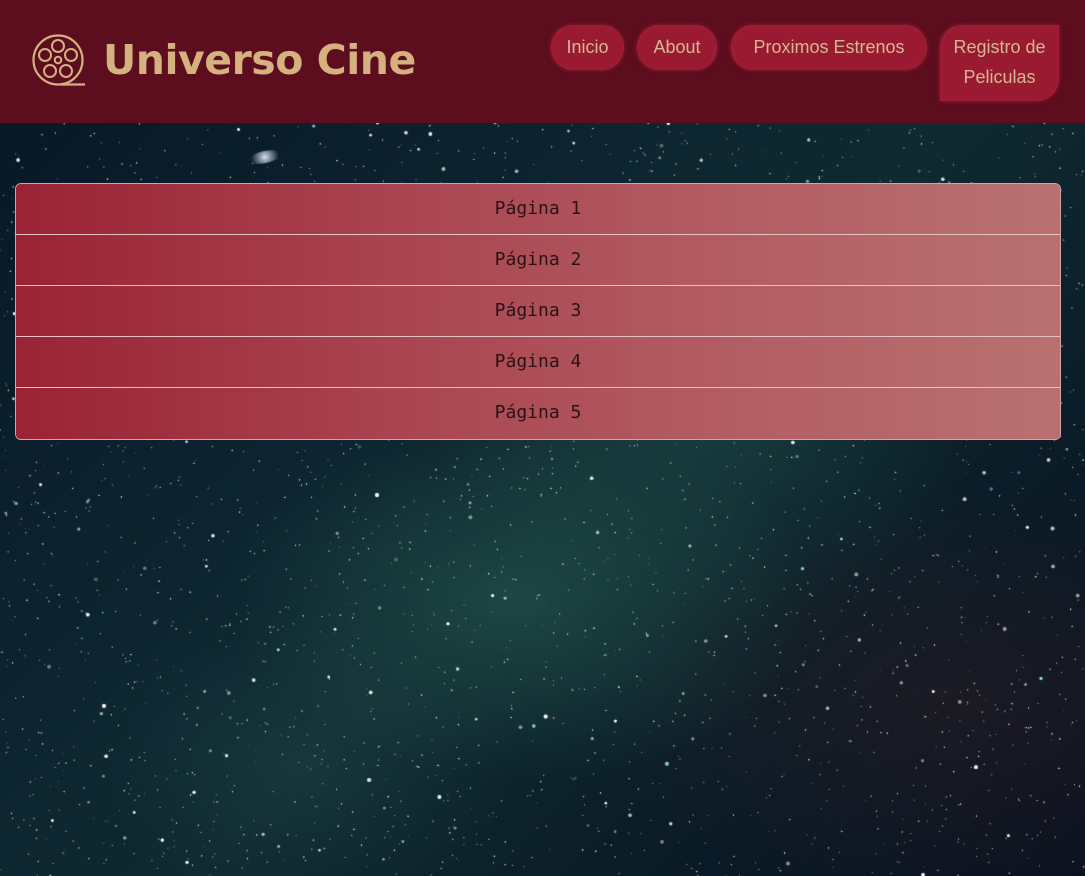 This screenshot has width=1085, height=876. I want to click on nav-registro-peliculas-link: Registro de Peliculas, so click(999, 63).